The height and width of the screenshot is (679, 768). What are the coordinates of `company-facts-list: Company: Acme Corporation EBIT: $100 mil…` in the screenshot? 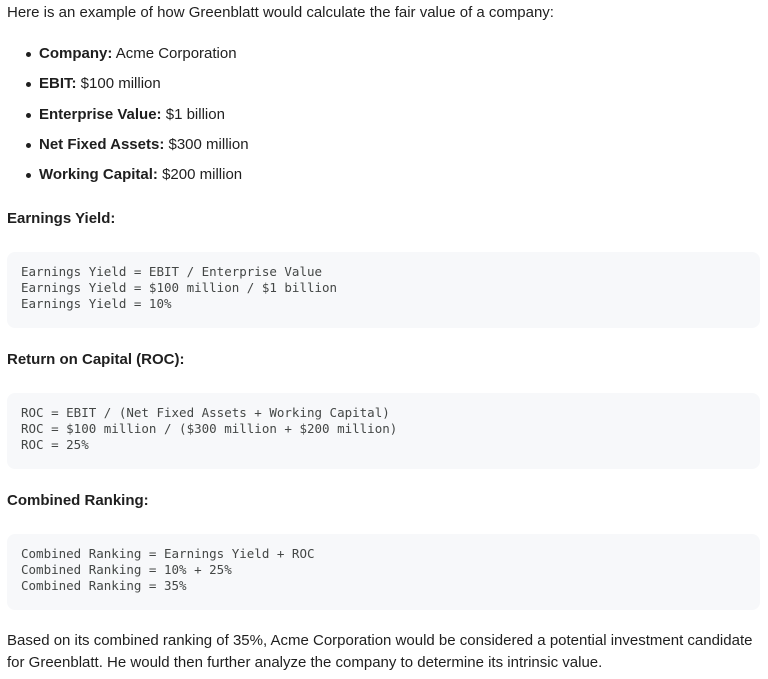 It's located at (128, 119).